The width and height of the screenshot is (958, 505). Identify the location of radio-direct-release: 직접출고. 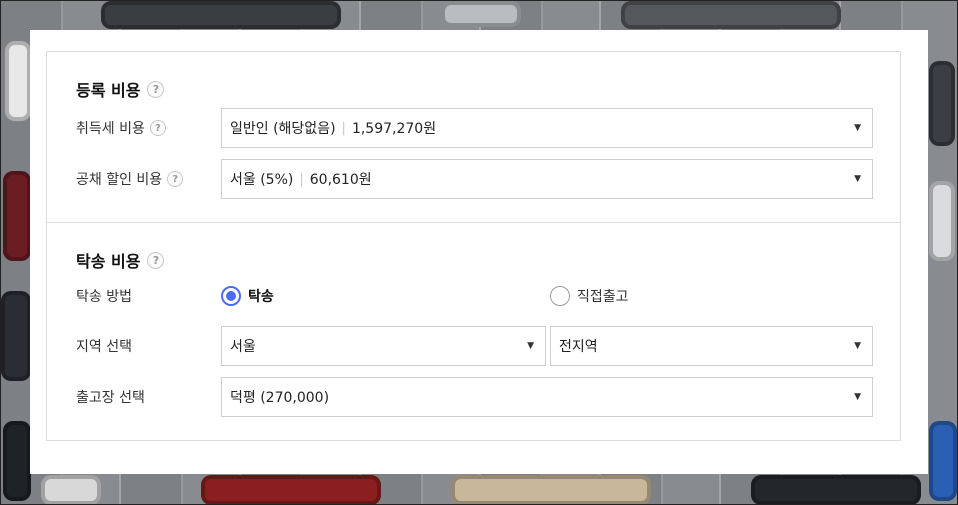
(589, 296).